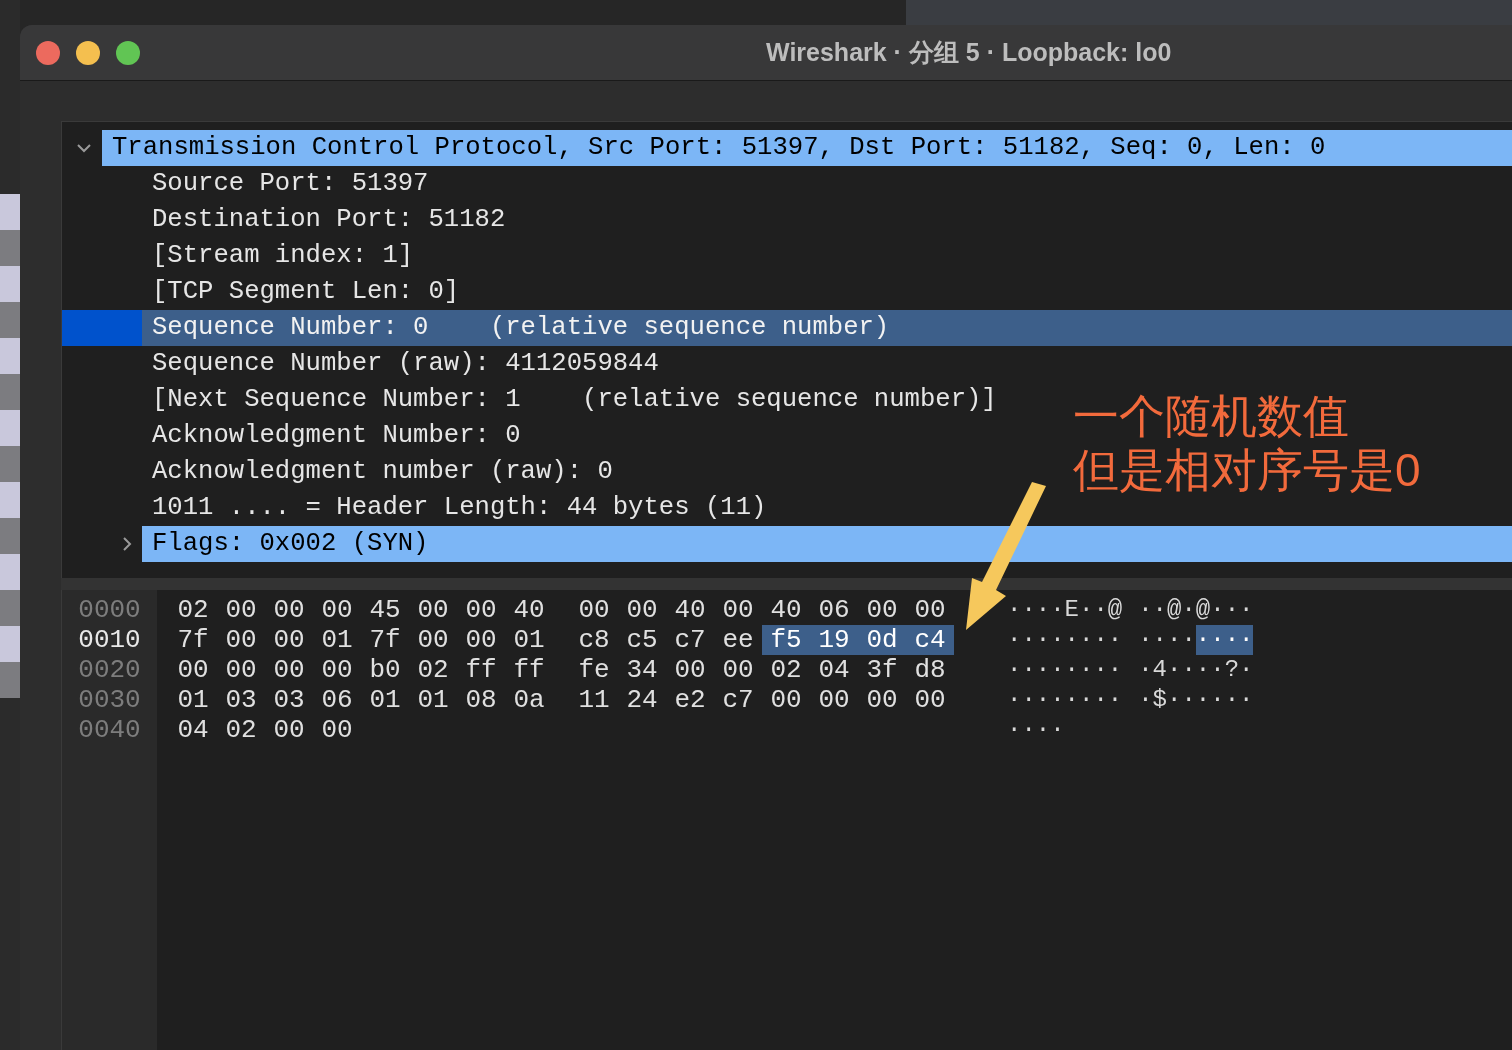 Image resolution: width=1512 pixels, height=1050 pixels. I want to click on ascii-text: ··@·@···, so click(1196, 610).